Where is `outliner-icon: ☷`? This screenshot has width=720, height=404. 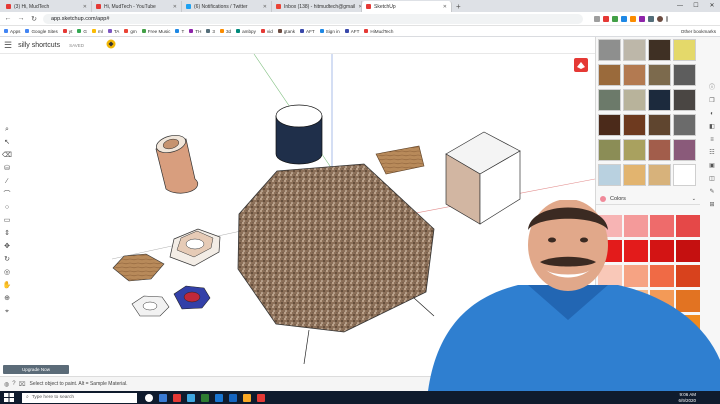
outliner-icon: ☷ is located at coordinates (711, 153).